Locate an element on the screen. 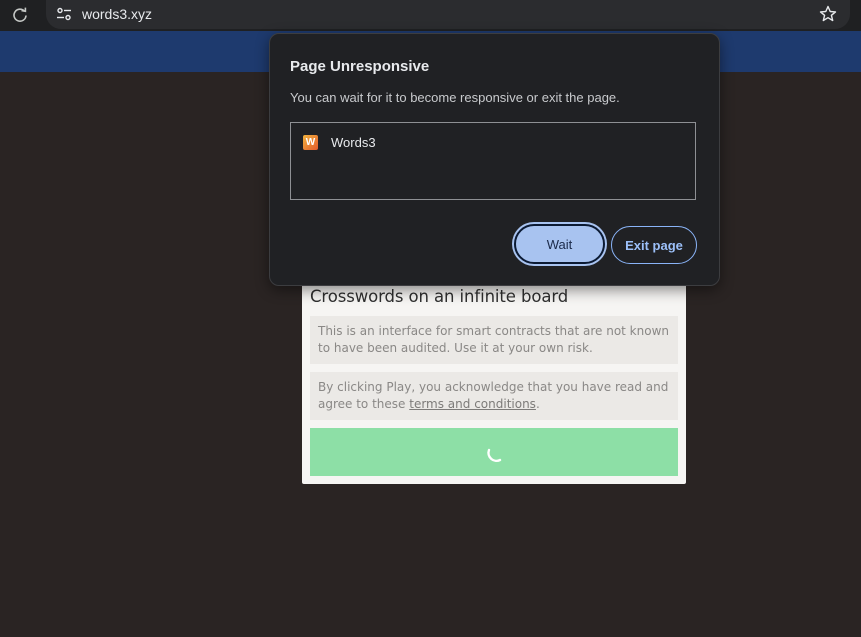 The height and width of the screenshot is (637, 861). browser-toolbar: words3.xyz is located at coordinates (430, 15).